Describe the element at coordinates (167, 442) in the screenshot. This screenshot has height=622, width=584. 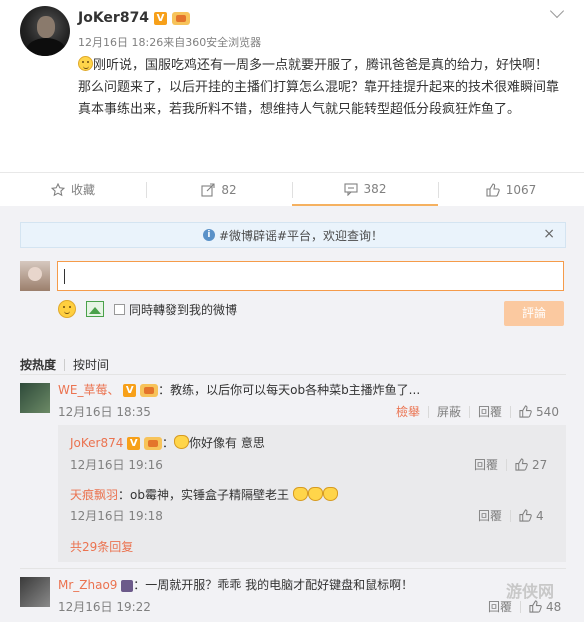
I see `reply-item: JoKer874 V ：你好像有 意思` at that location.